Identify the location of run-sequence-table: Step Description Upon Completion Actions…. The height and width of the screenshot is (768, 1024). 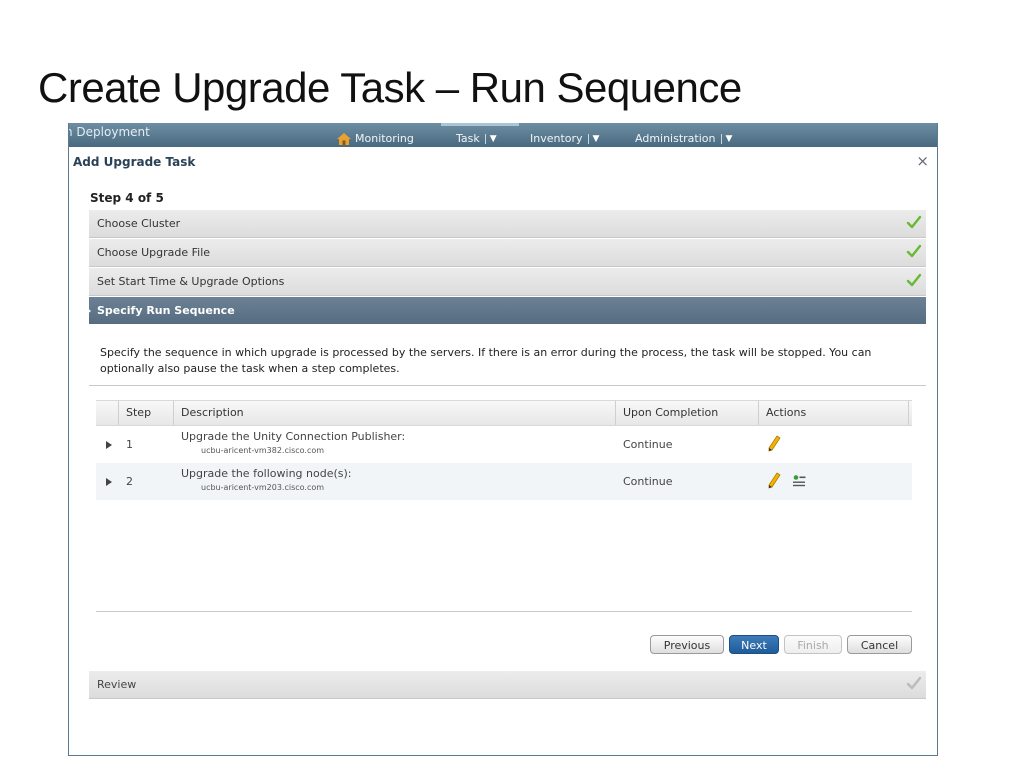
(504, 450).